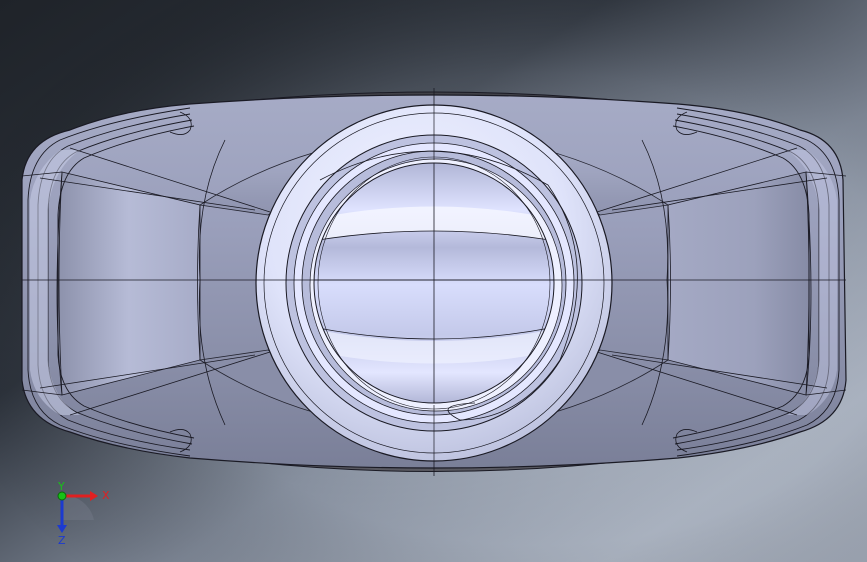  I want to click on x-axis-label: X, so click(106, 495).